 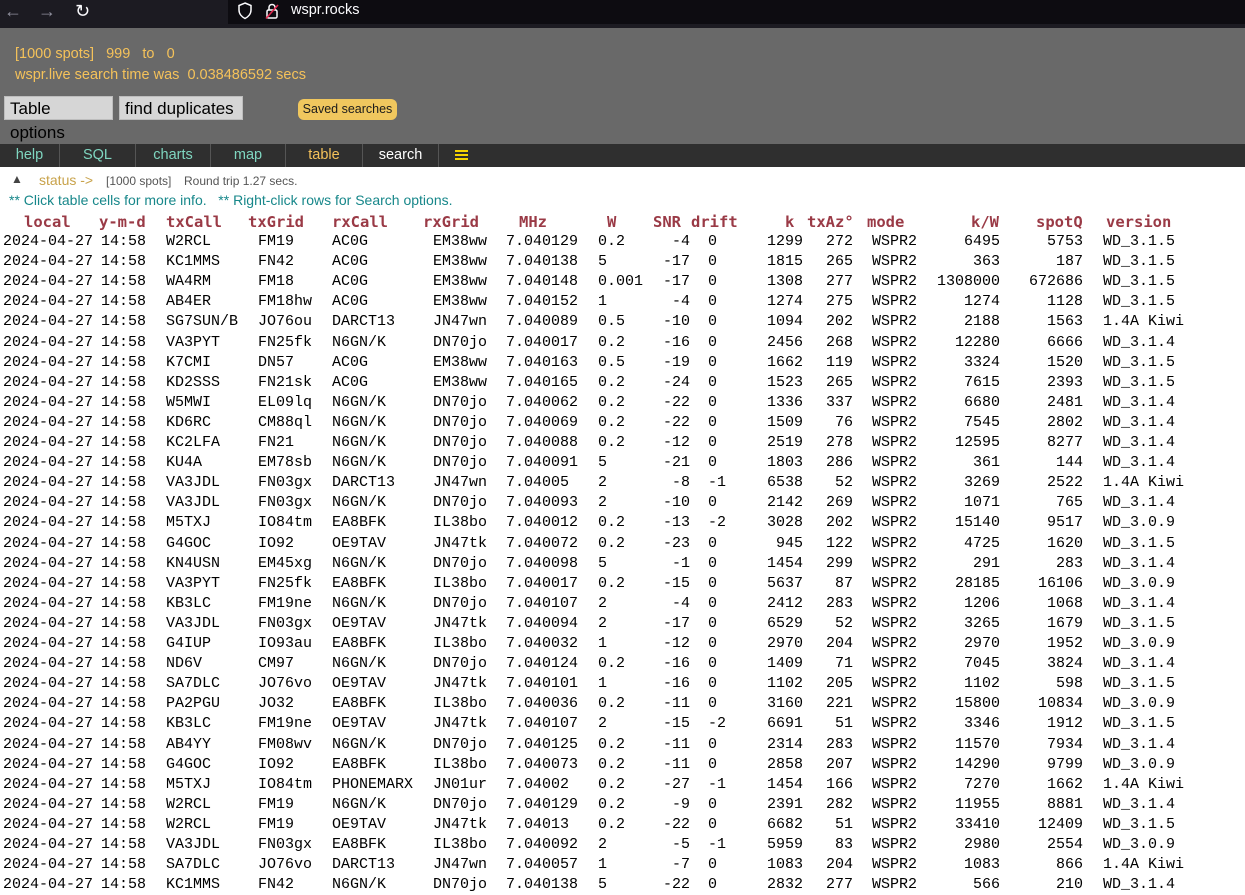 I want to click on tab-table: table, so click(x=324, y=155).